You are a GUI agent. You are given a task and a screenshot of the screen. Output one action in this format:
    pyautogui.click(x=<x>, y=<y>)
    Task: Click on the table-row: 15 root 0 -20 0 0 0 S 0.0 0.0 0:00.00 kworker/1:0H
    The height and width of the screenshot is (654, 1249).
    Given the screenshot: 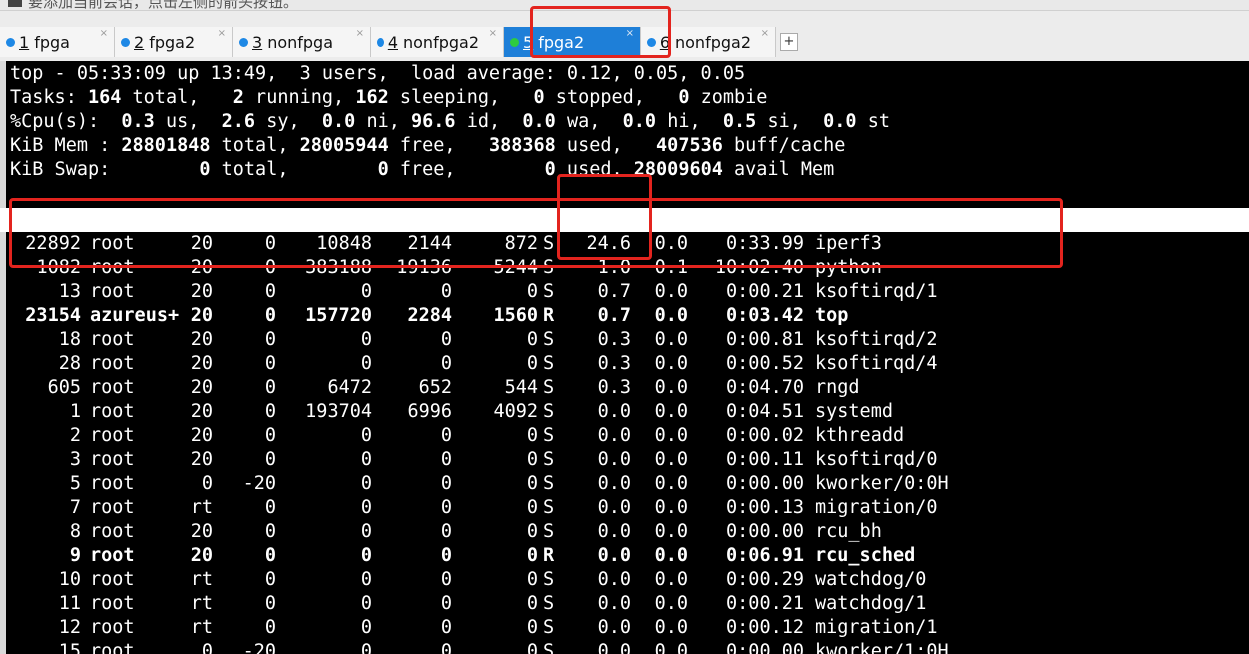 What is the action you would take?
    pyautogui.click(x=624, y=647)
    